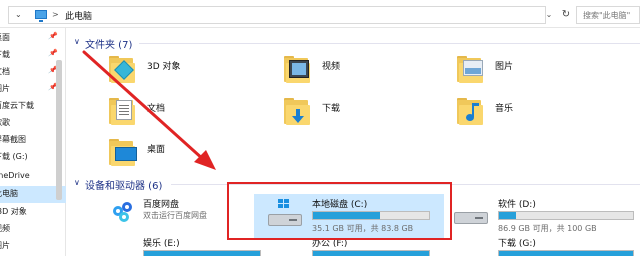 This screenshot has height=256, width=640. Describe the element at coordinates (540, 247) in the screenshot. I see `drive-g: 下载 (G:)` at that location.